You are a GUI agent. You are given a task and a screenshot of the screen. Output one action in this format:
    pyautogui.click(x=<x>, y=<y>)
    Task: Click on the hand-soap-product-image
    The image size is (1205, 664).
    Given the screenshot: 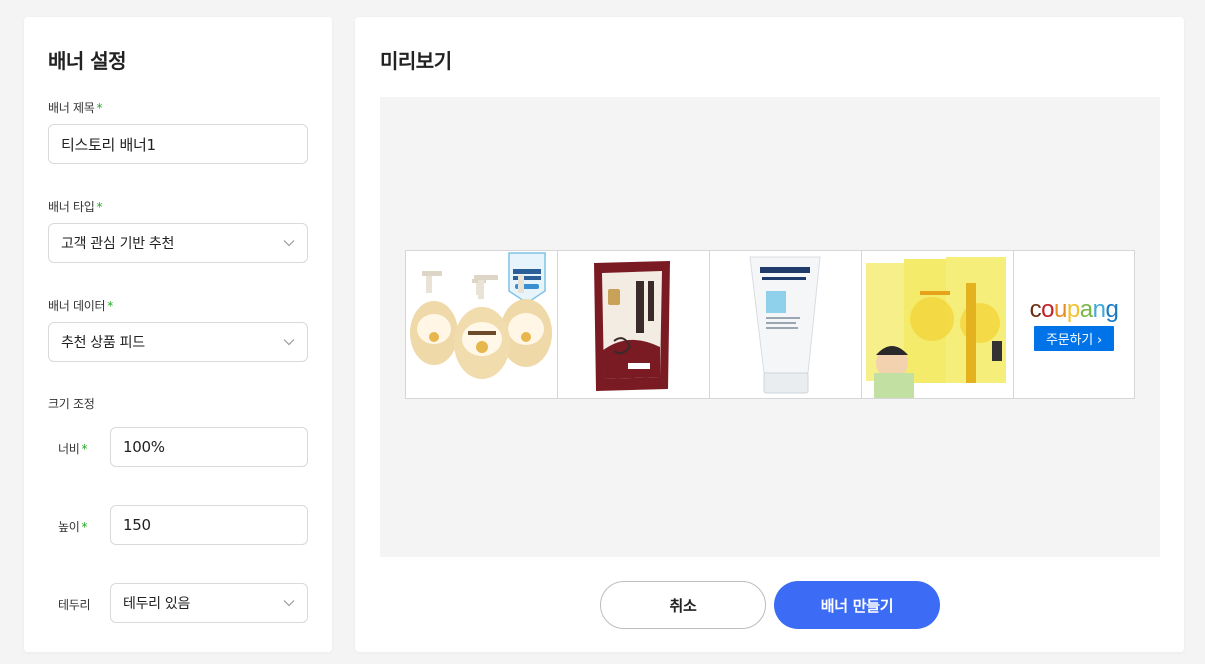 What is the action you would take?
    pyautogui.click(x=481, y=315)
    